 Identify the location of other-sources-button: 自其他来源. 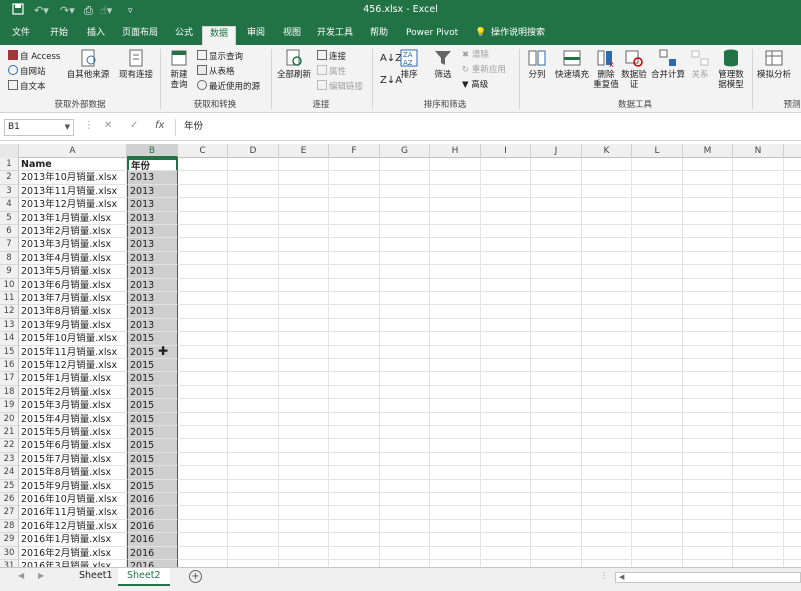
(88, 64).